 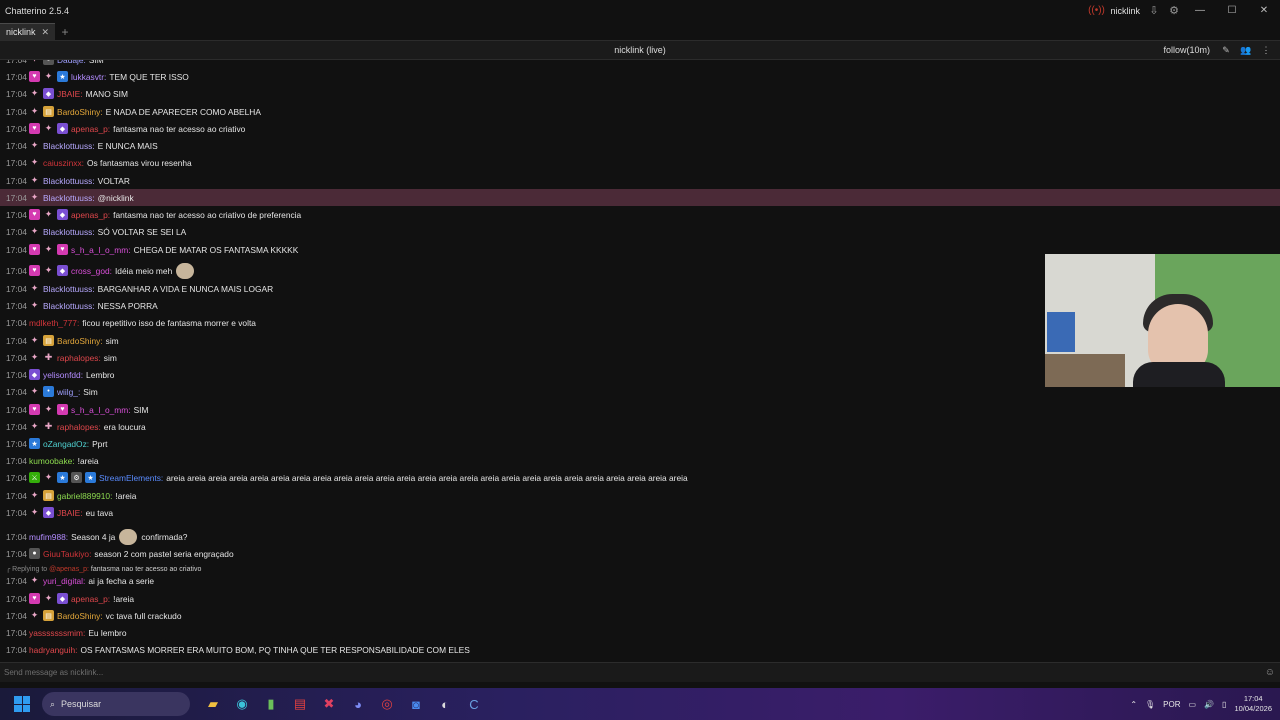 I want to click on app-icon: ◙, so click(x=416, y=704).